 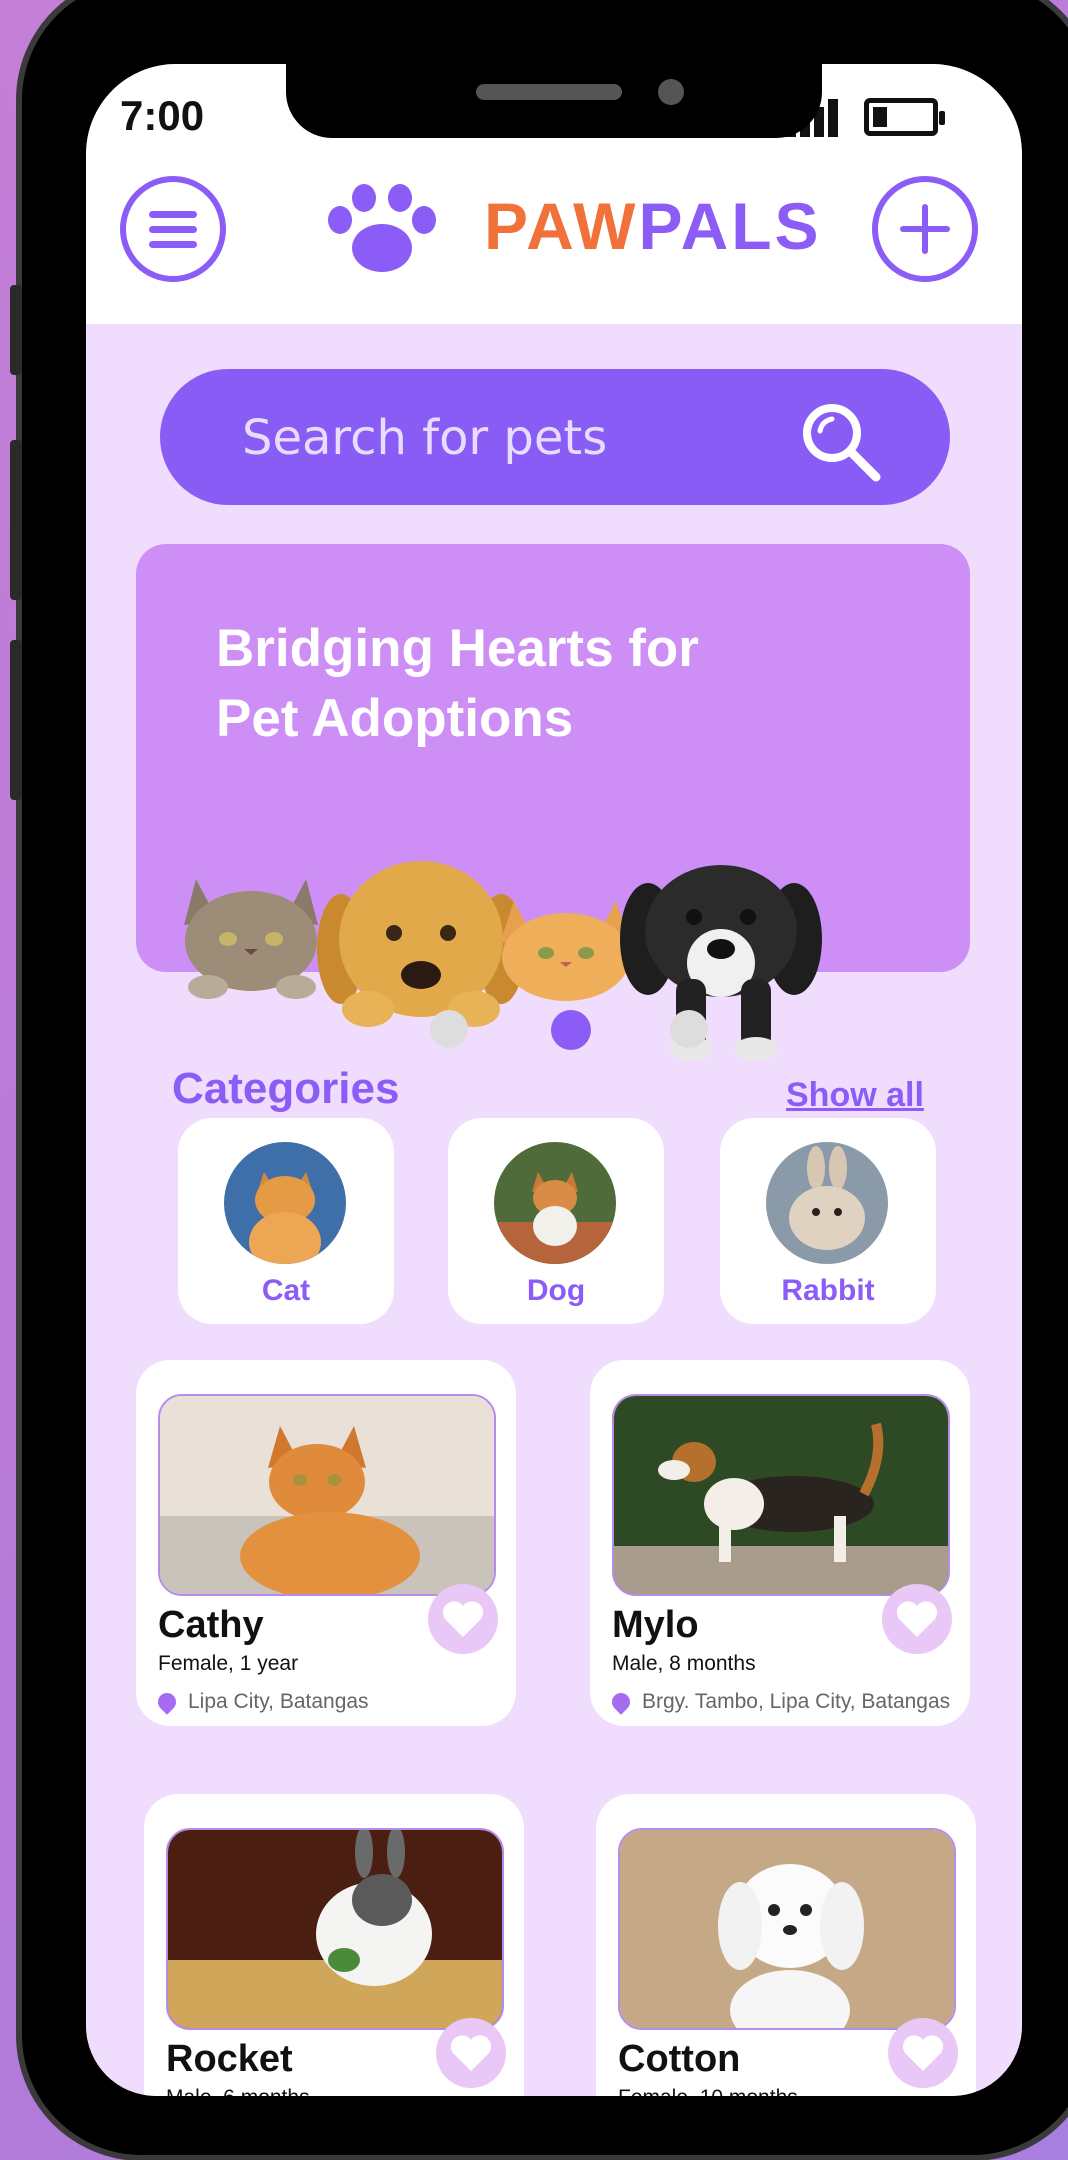 What do you see at coordinates (827, 1203) in the screenshot?
I see `category-rabbit-image` at bounding box center [827, 1203].